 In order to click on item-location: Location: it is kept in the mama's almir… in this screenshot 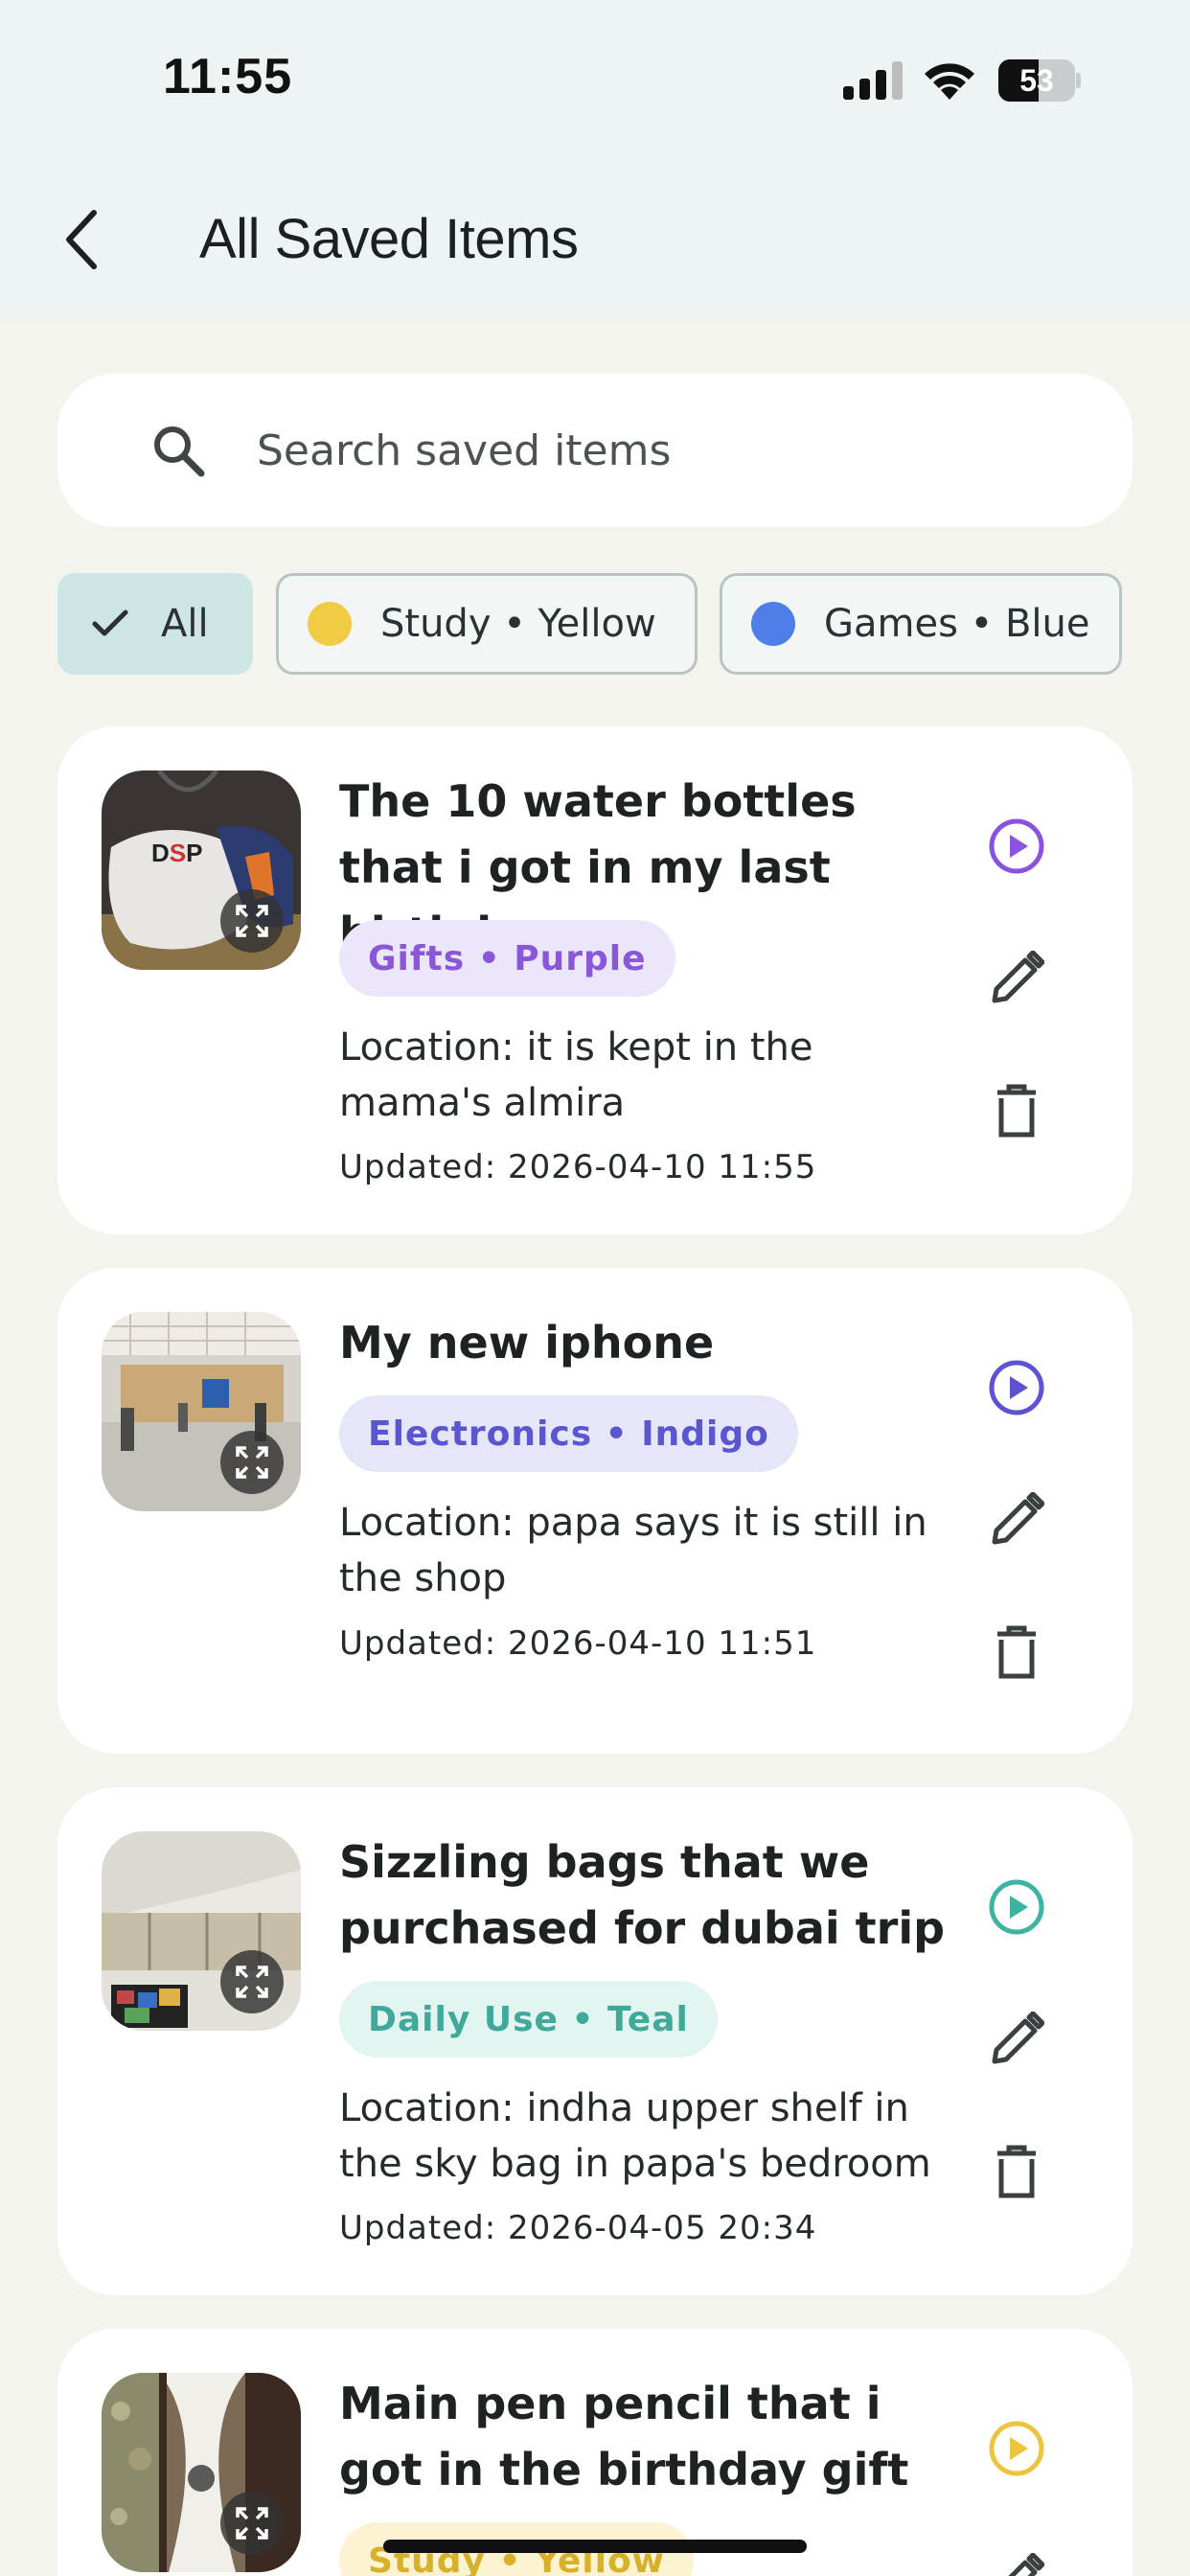, I will do `click(576, 1075)`.